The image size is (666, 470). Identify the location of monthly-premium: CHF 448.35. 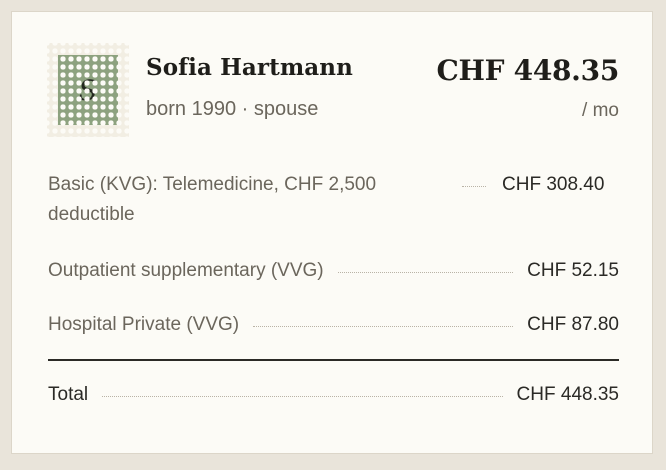
(527, 70).